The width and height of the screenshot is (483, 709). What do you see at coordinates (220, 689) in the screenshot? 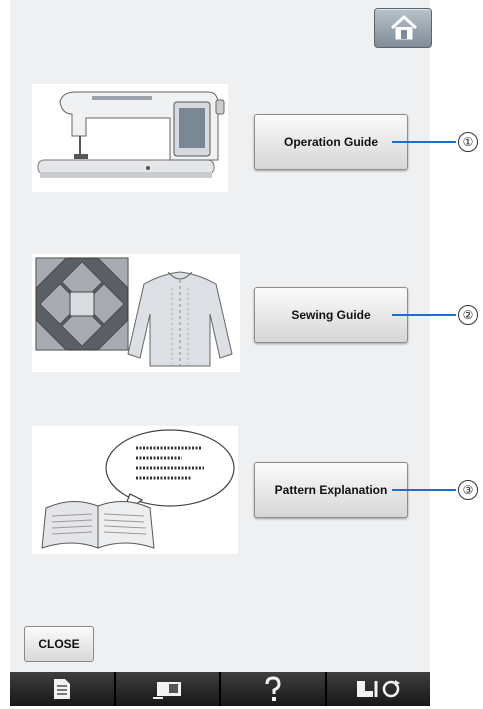
I see `bottom-tab-bar` at bounding box center [220, 689].